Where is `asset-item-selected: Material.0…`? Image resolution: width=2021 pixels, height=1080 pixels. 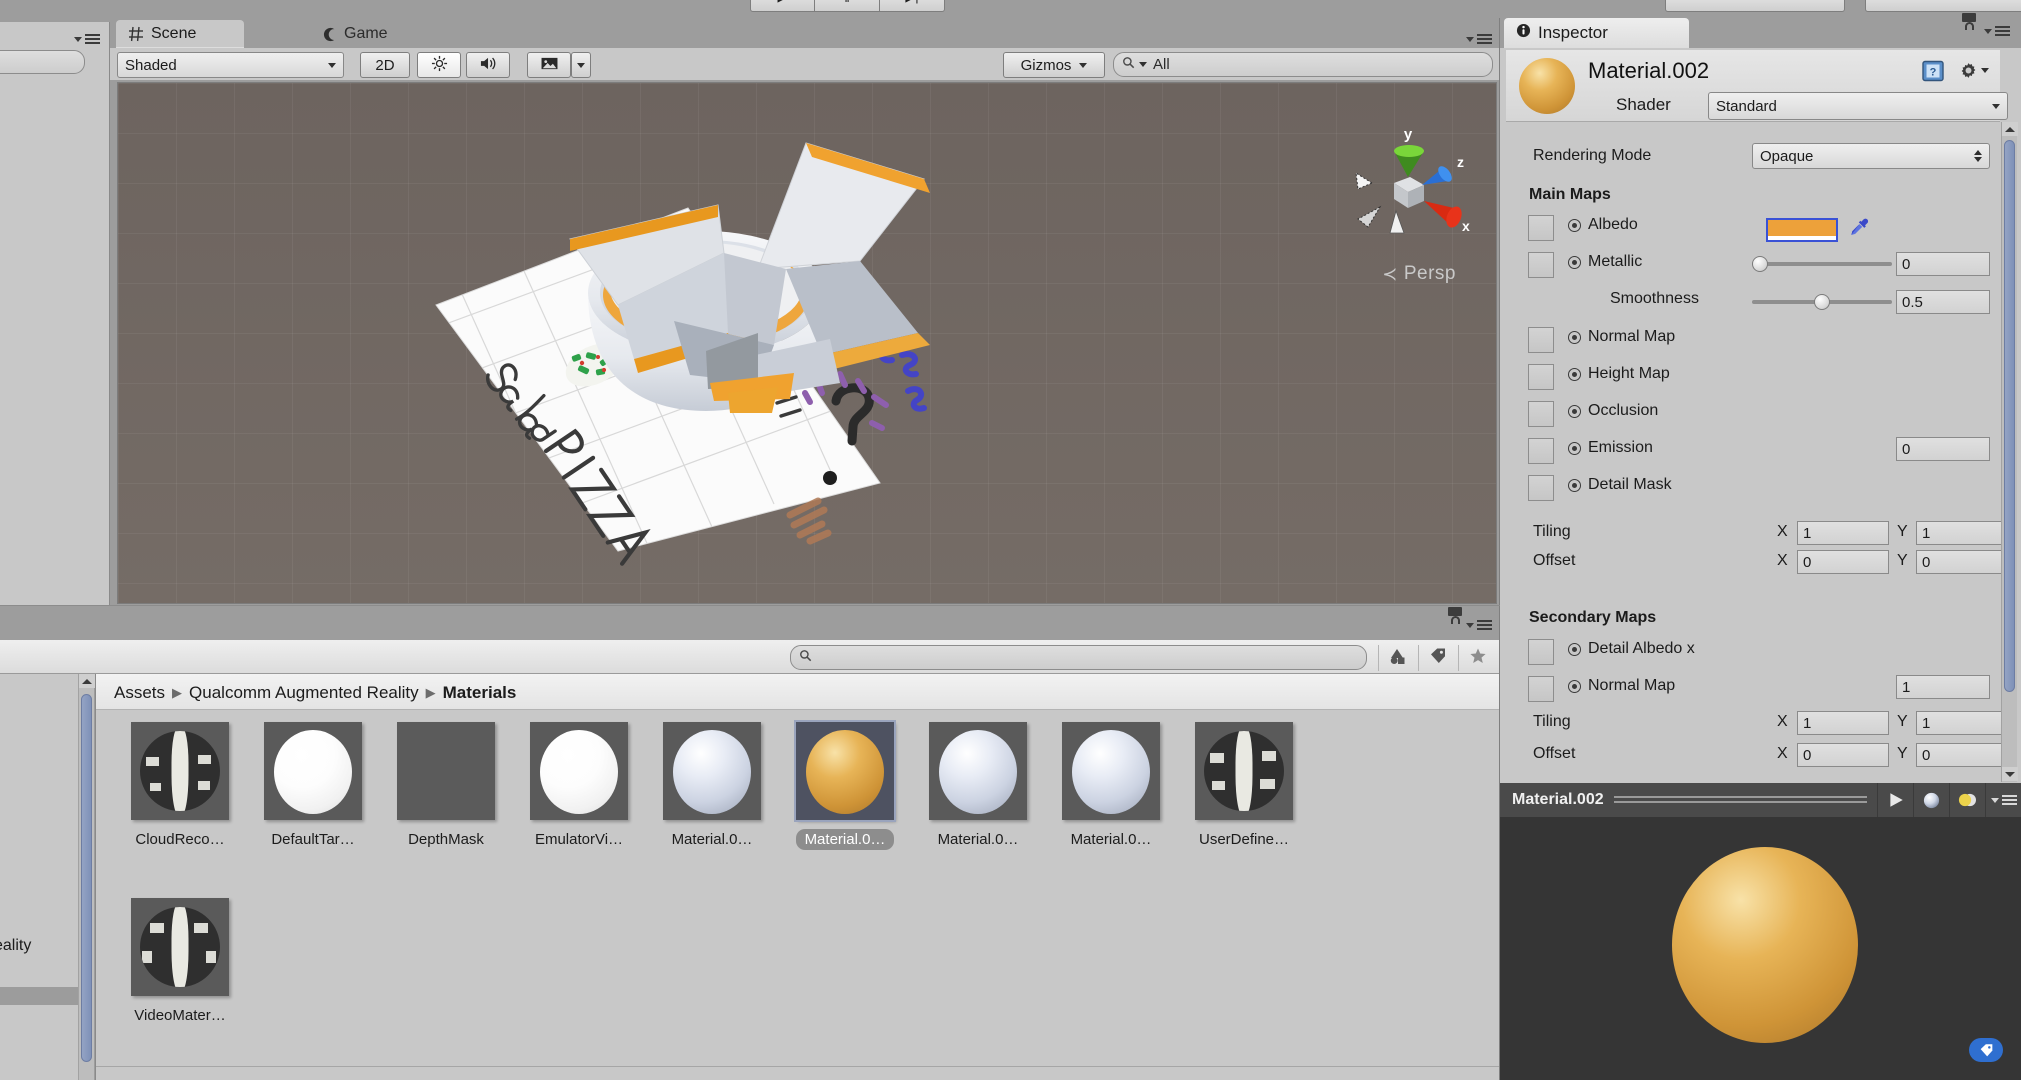 asset-item-selected: Material.0… is located at coordinates (845, 785).